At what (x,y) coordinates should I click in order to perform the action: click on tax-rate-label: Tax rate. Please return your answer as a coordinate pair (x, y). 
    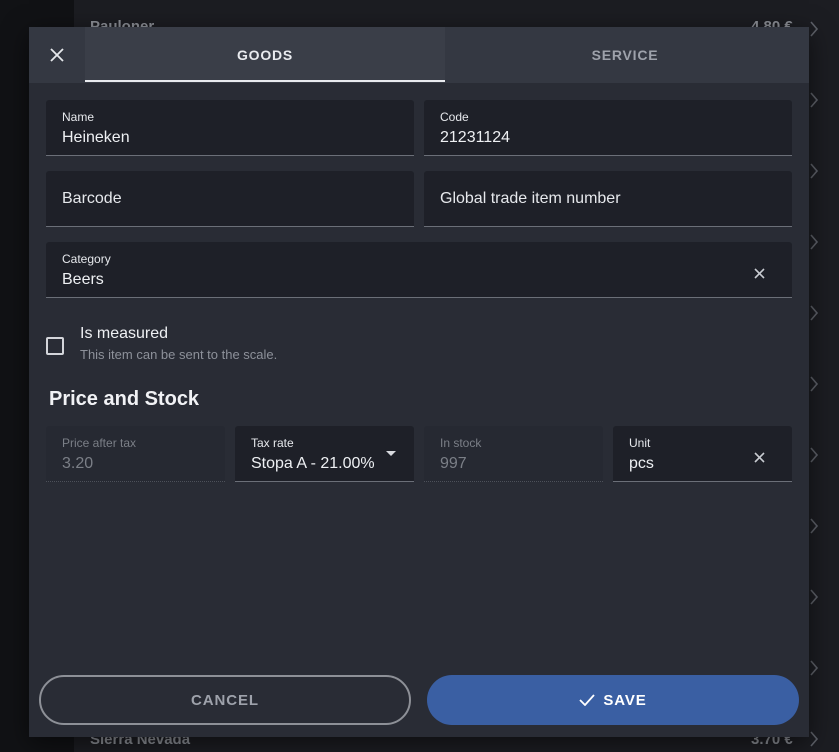
    Looking at the image, I should click on (272, 443).